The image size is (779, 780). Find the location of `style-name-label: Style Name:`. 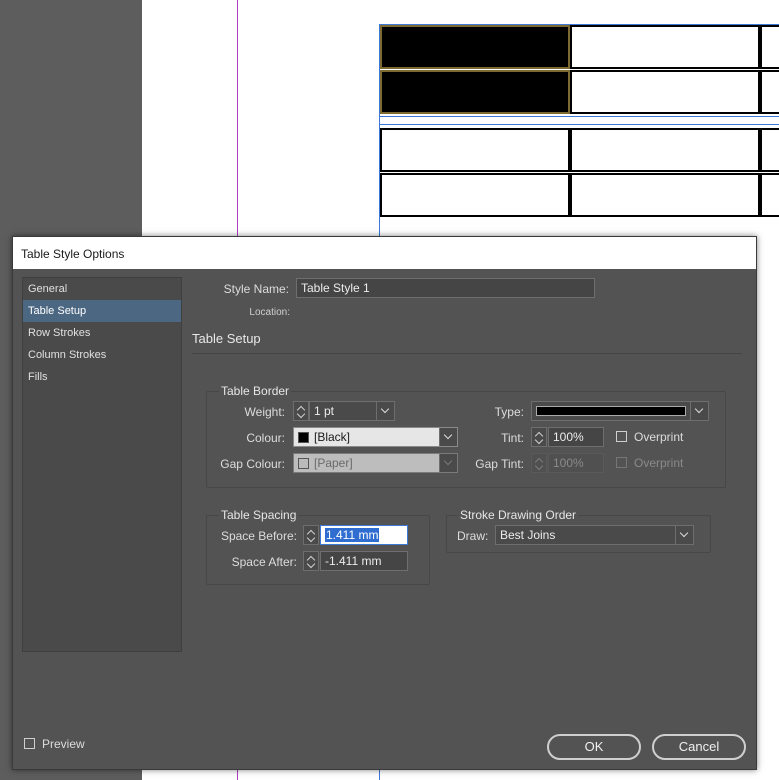

style-name-label: Style Name: is located at coordinates (256, 289).